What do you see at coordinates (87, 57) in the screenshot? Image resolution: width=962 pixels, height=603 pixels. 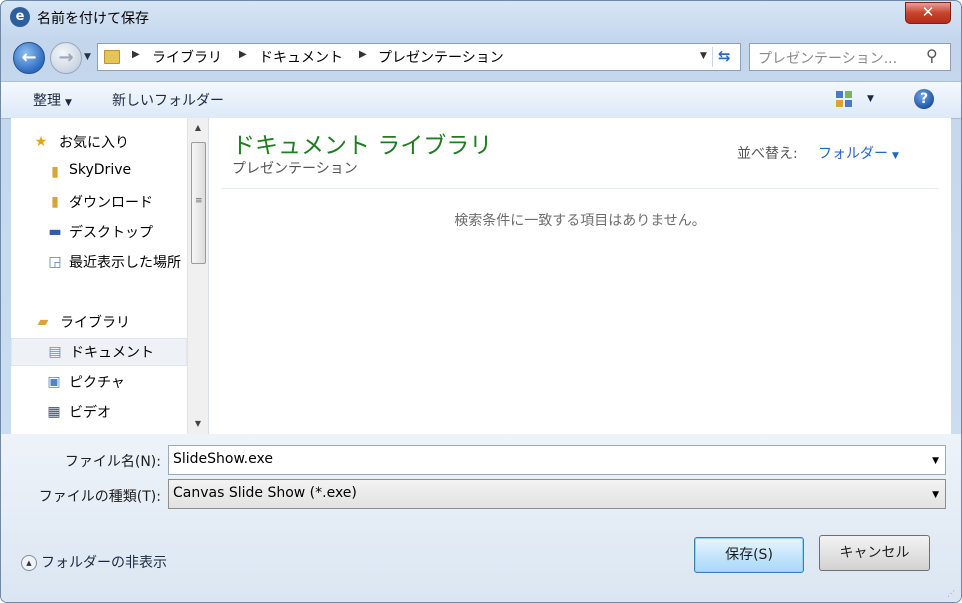 I see `recent-pages-dropdown-icon: ▼` at bounding box center [87, 57].